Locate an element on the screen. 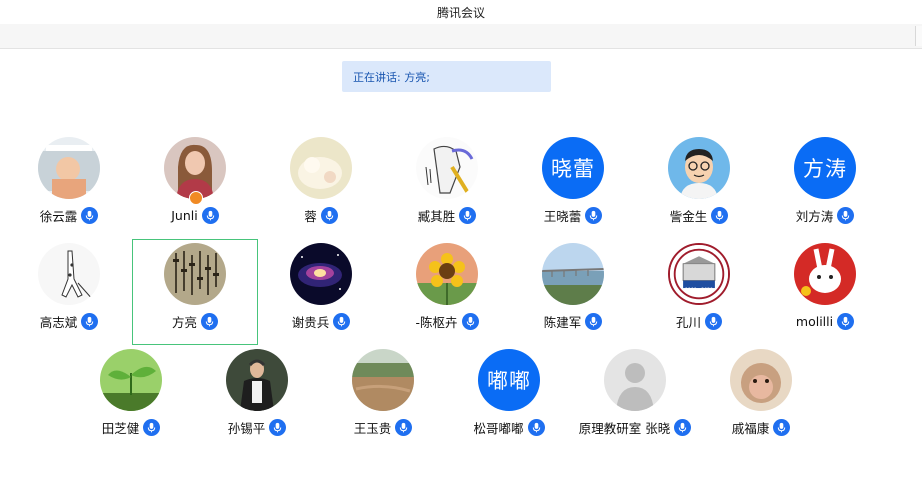  initials-avatar: 晓蕾 is located at coordinates (573, 168).